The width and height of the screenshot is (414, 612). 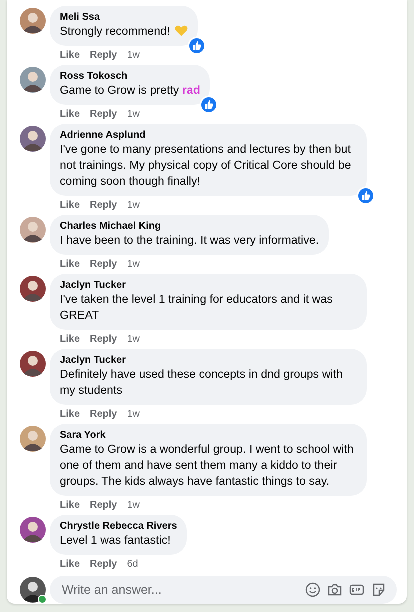 I want to click on comment-text: I've taken the level 1 training for educators and it was GREAT, so click(x=196, y=307).